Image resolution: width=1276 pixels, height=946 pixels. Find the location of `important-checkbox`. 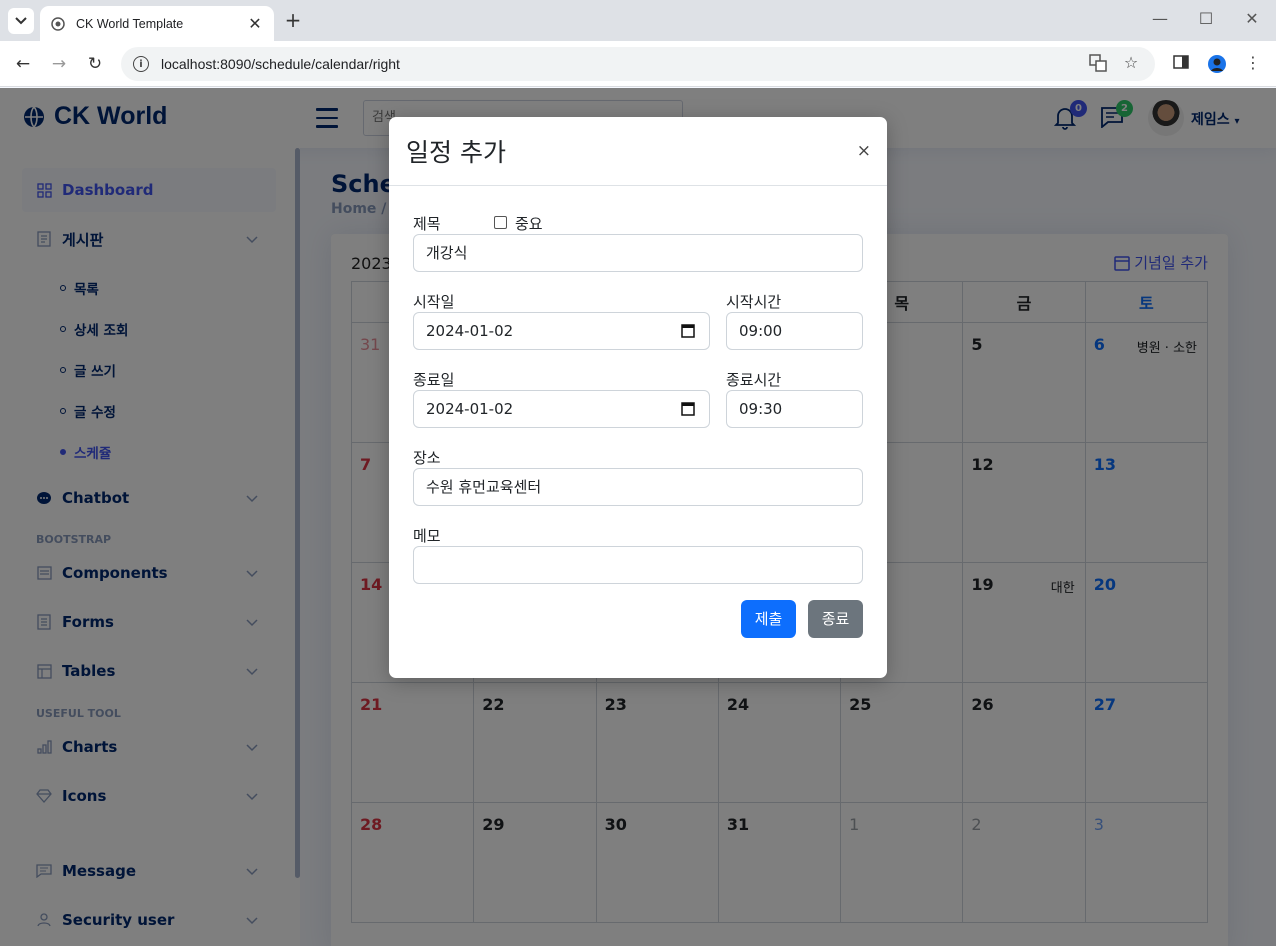

important-checkbox is located at coordinates (500, 222).